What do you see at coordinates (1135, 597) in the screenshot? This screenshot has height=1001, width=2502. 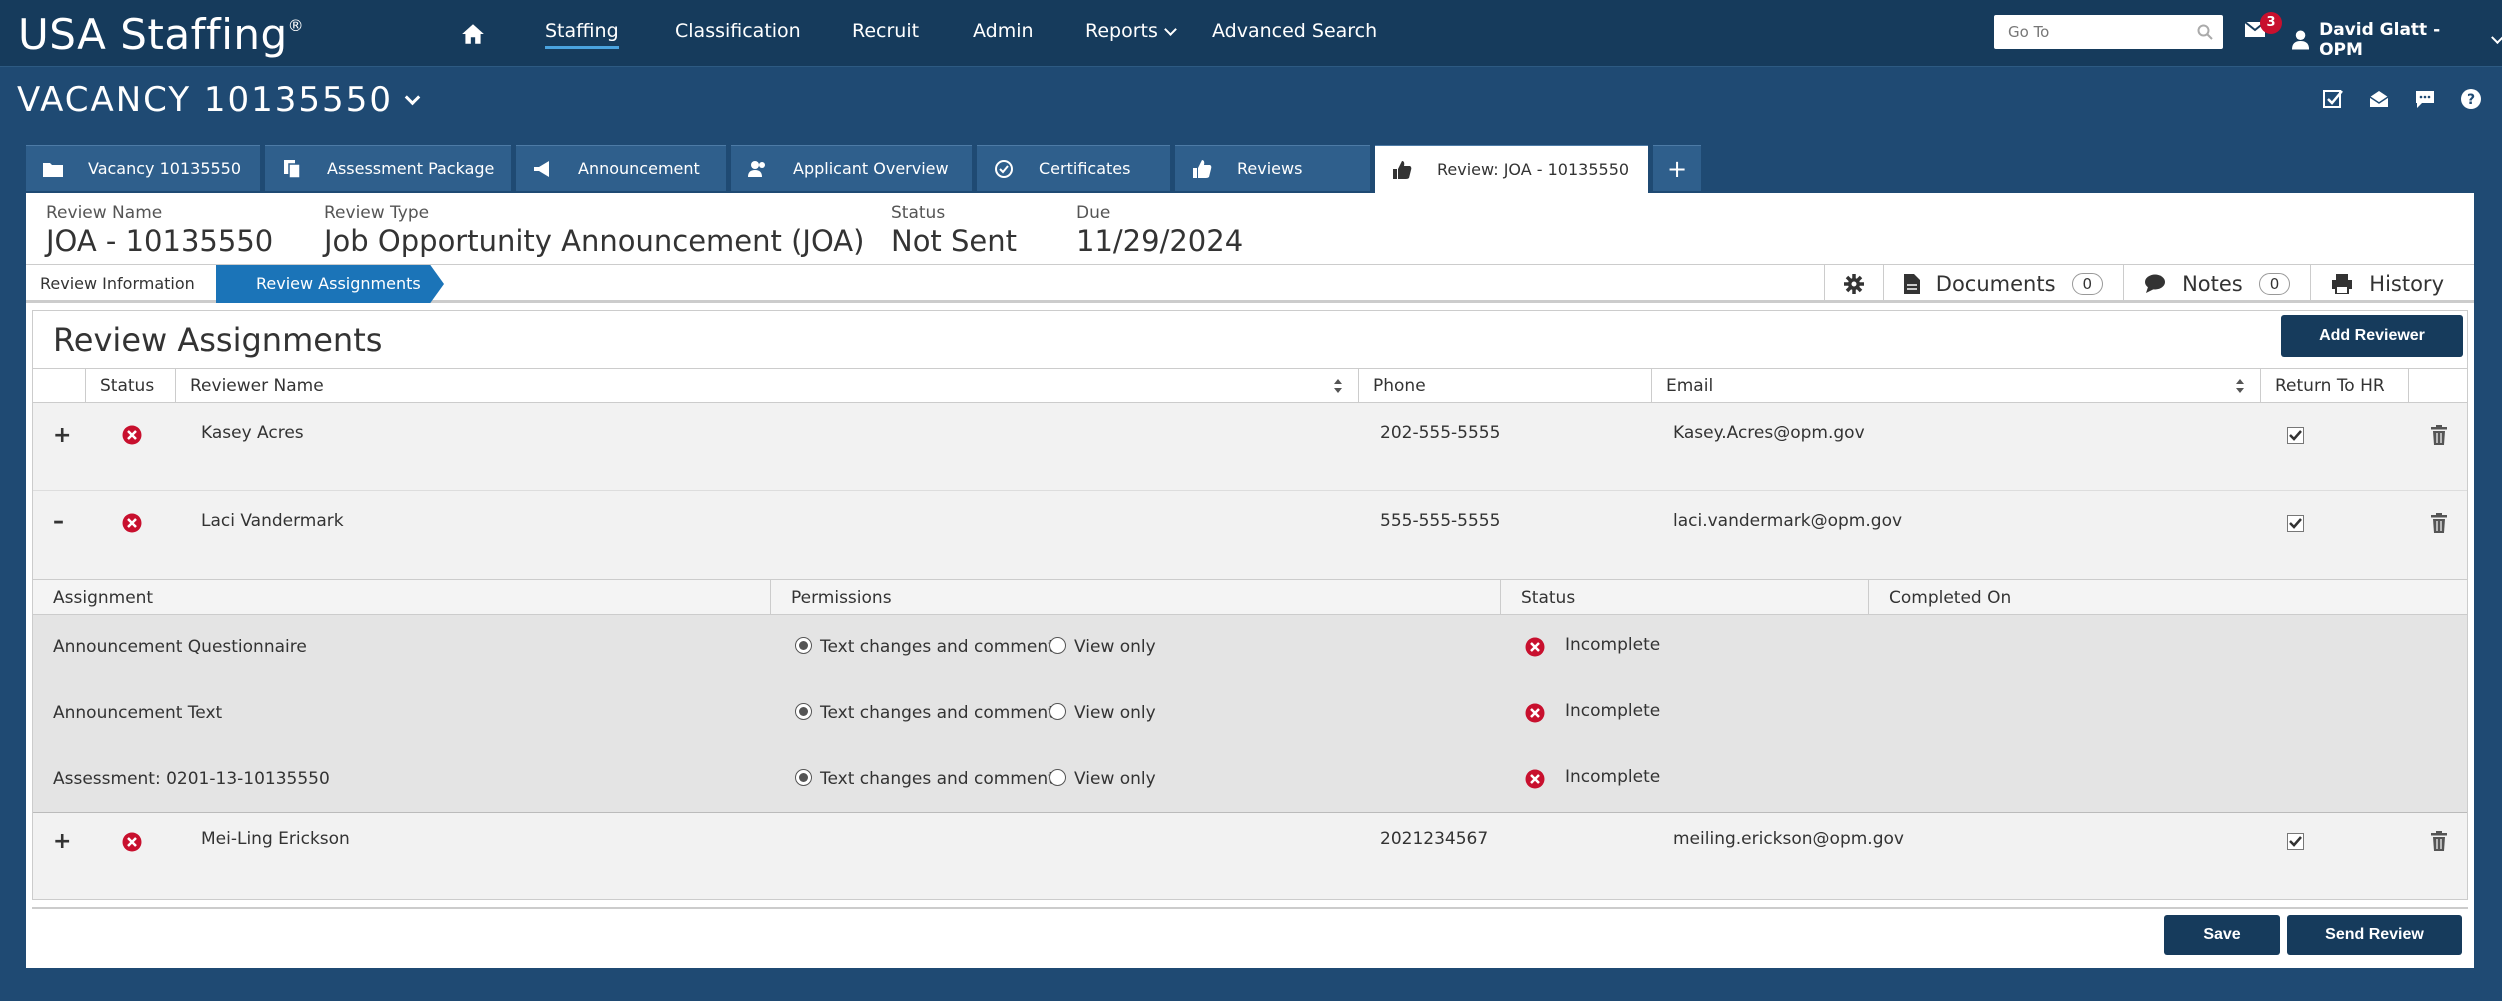 I see `col-permissions: Permissions` at bounding box center [1135, 597].